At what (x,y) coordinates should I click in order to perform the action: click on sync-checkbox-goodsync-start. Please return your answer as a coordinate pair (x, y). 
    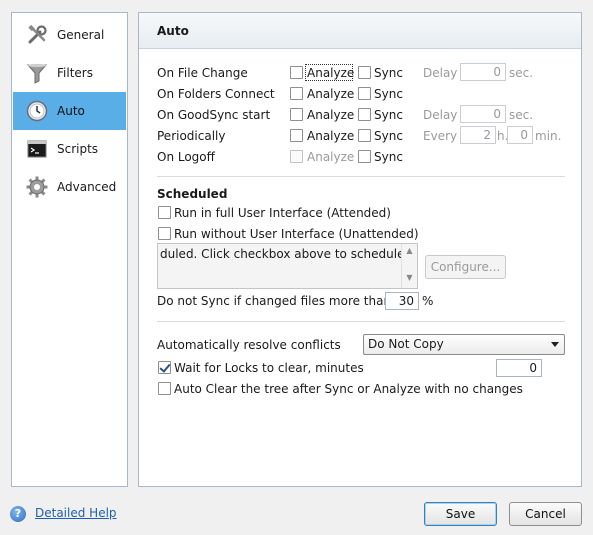
    Looking at the image, I should click on (364, 114).